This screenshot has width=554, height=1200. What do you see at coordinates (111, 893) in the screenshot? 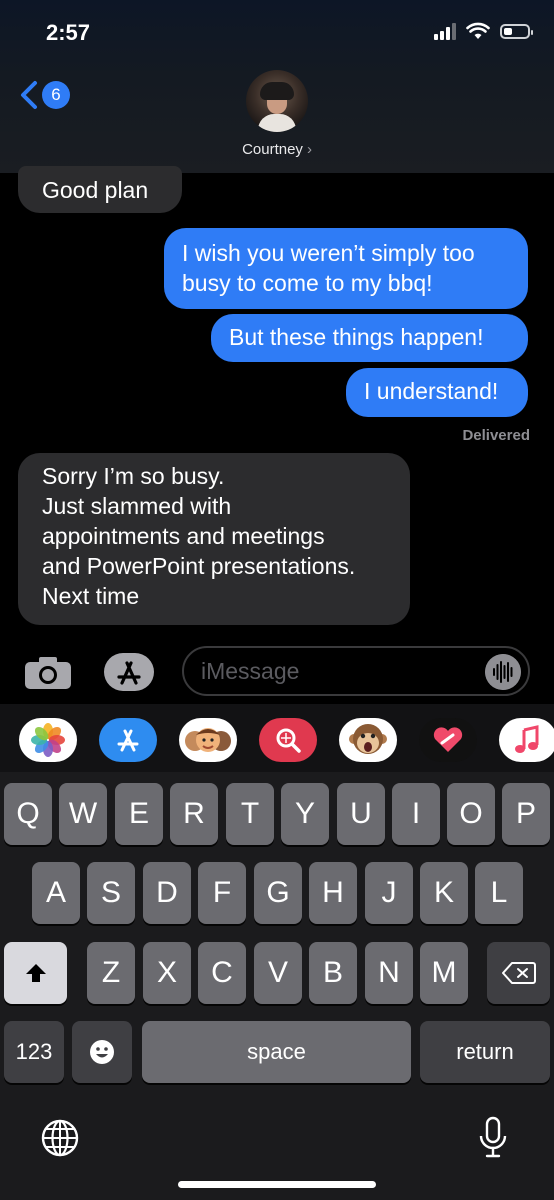
I see `key-s: S` at bounding box center [111, 893].